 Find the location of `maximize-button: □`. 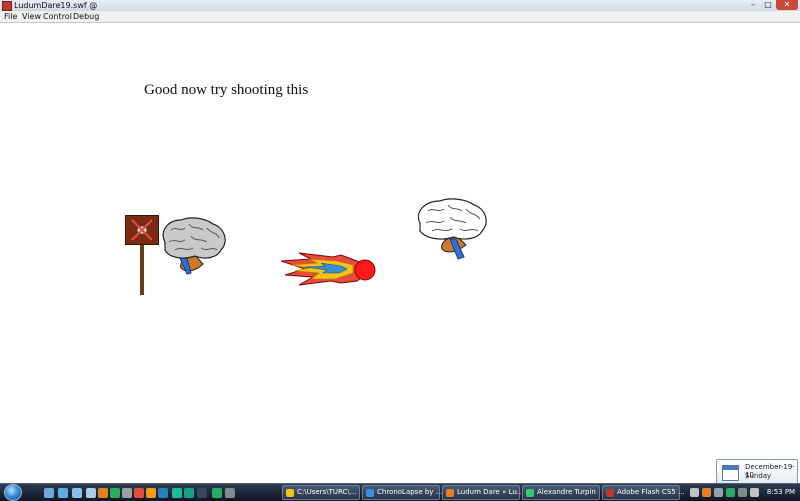

maximize-button: □ is located at coordinates (768, 5).